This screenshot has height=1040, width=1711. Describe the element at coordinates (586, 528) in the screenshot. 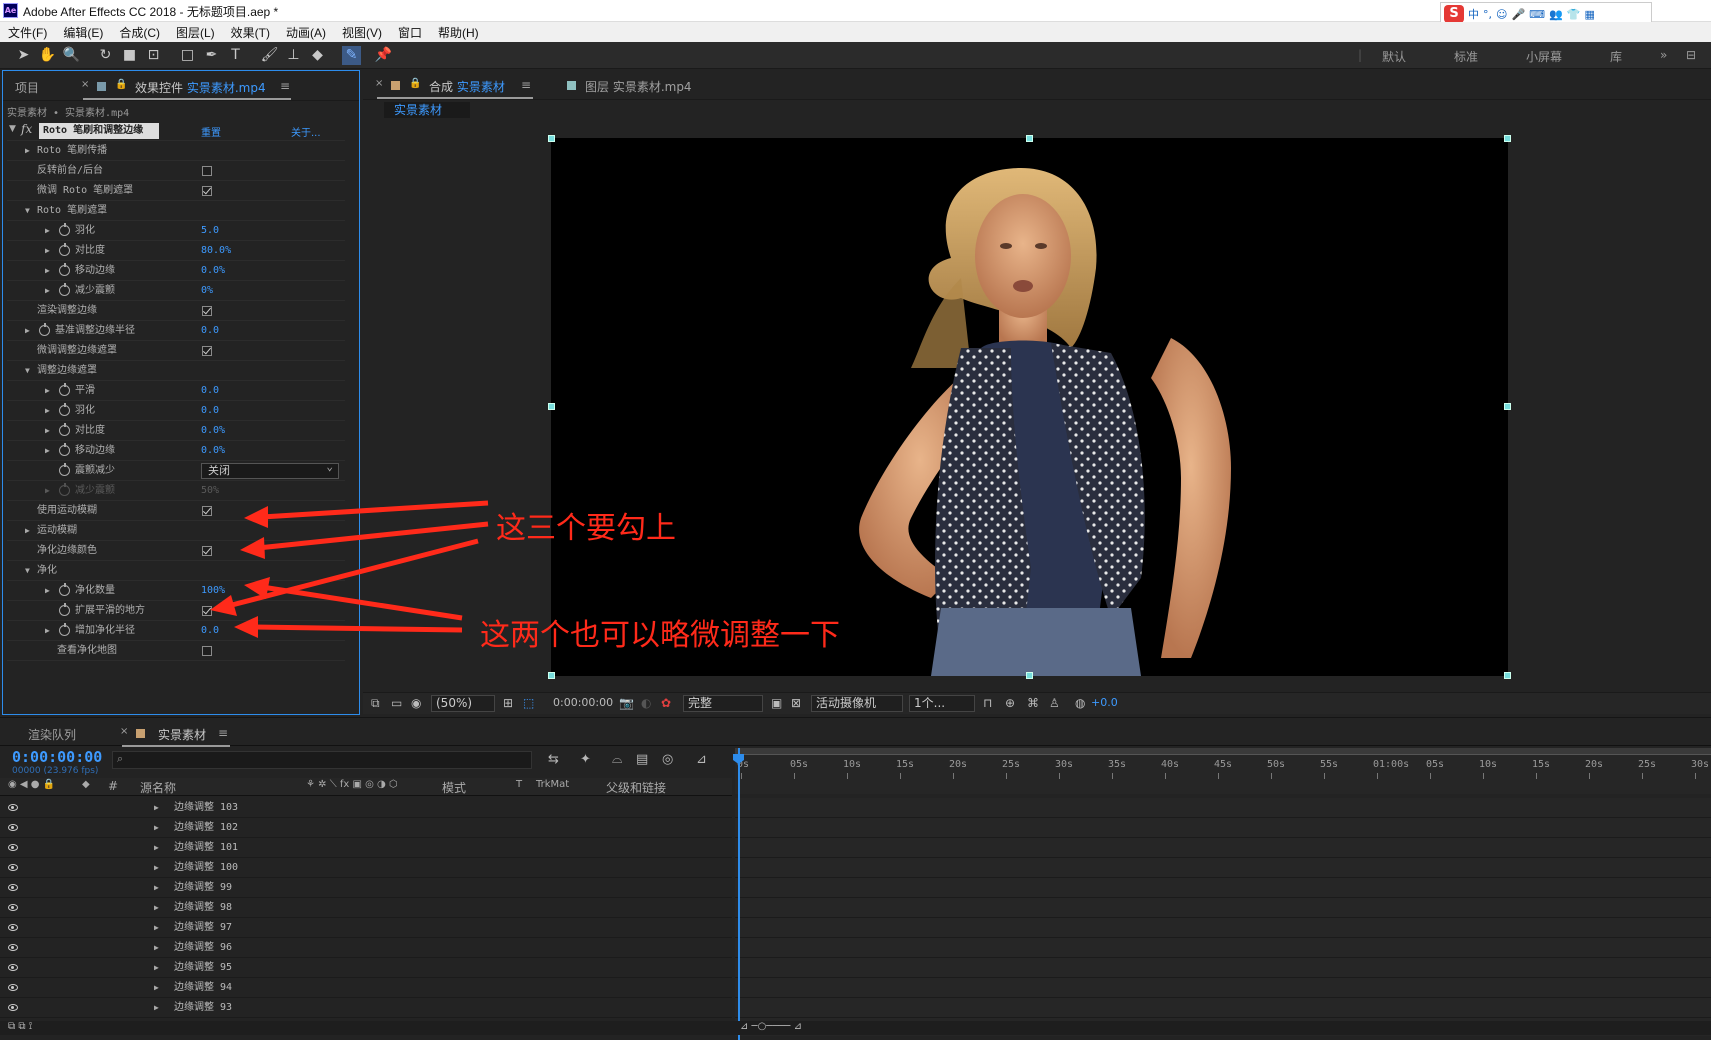

I see `annotation-note-check-three: 这三个要勾上` at that location.